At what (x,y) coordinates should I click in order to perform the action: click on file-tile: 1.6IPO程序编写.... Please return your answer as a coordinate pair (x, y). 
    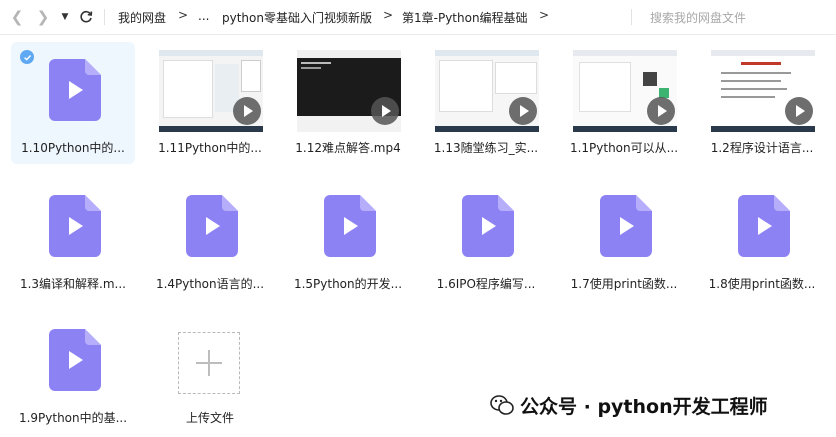
    Looking at the image, I should click on (486, 239).